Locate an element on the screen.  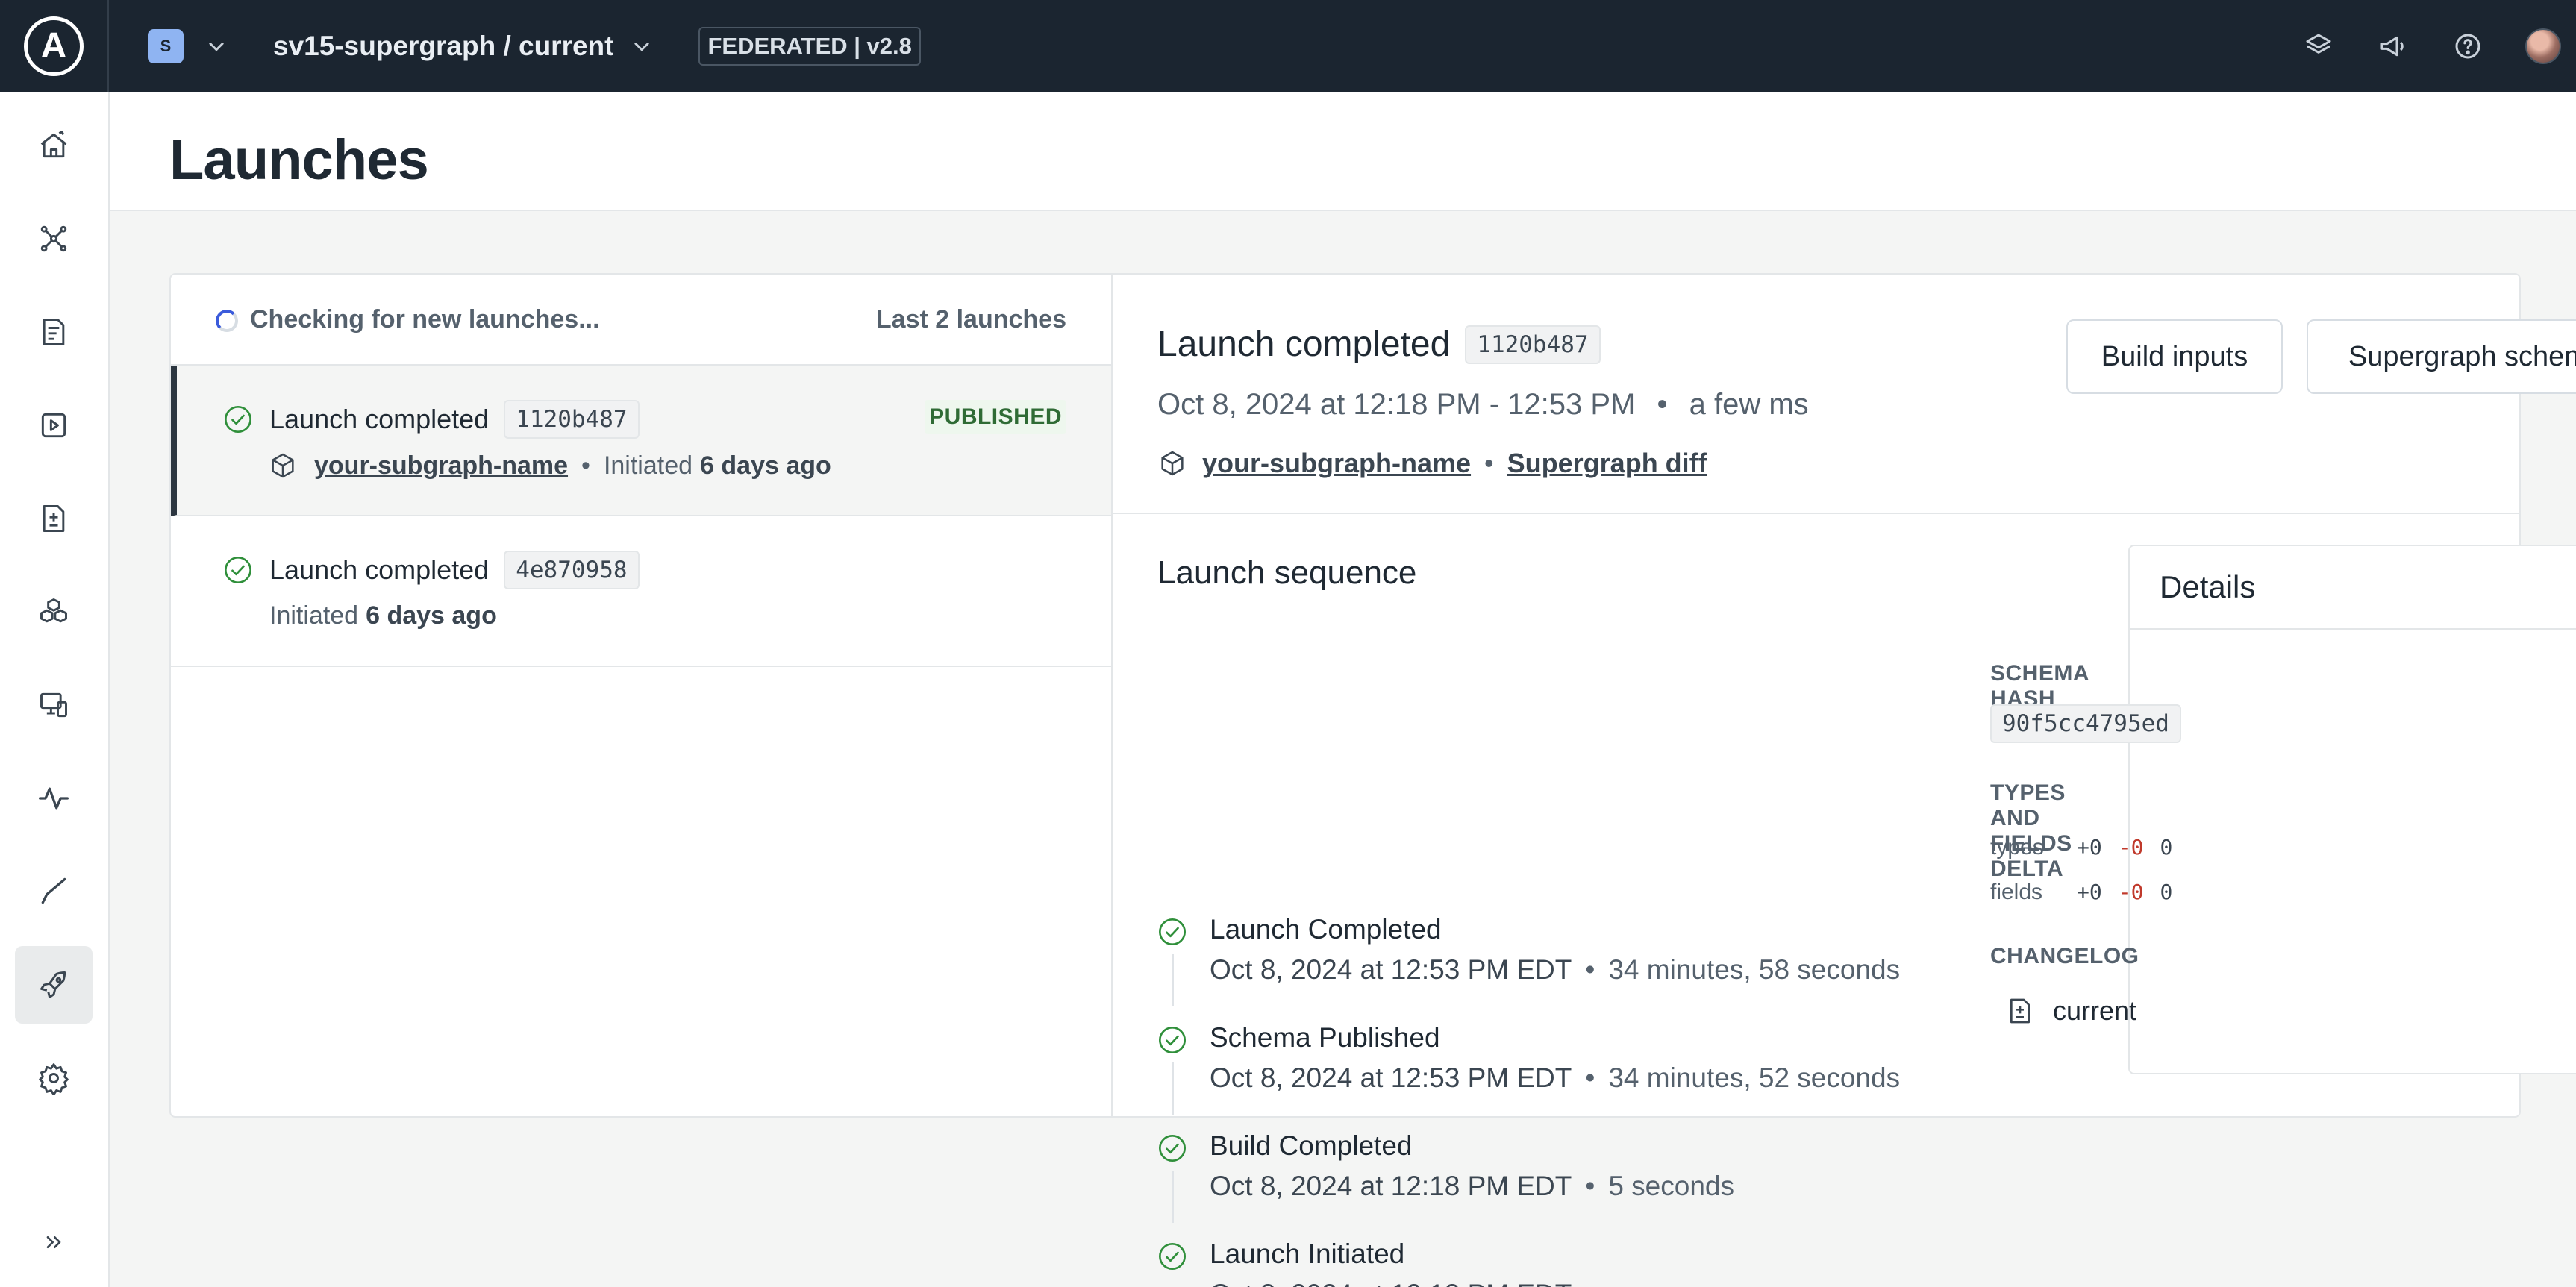
graph-title: sv15-supergraph / current is located at coordinates (443, 47).